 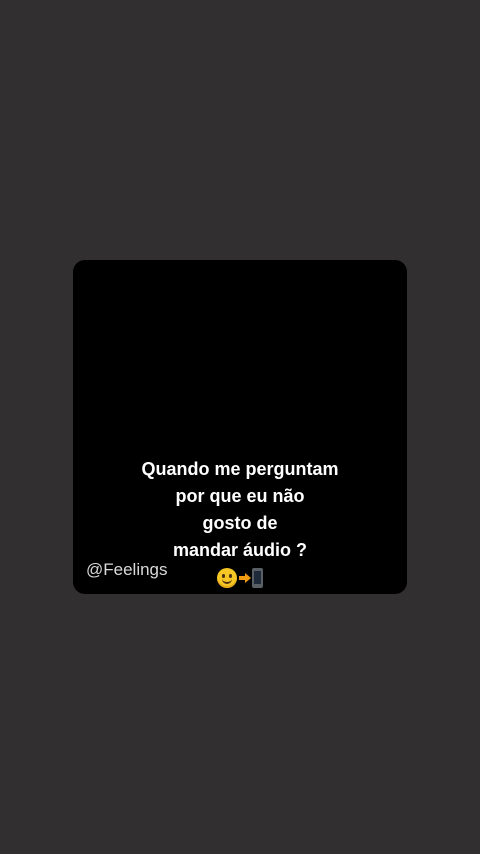 What do you see at coordinates (240, 496) in the screenshot?
I see `caption-line-2: por que eu não` at bounding box center [240, 496].